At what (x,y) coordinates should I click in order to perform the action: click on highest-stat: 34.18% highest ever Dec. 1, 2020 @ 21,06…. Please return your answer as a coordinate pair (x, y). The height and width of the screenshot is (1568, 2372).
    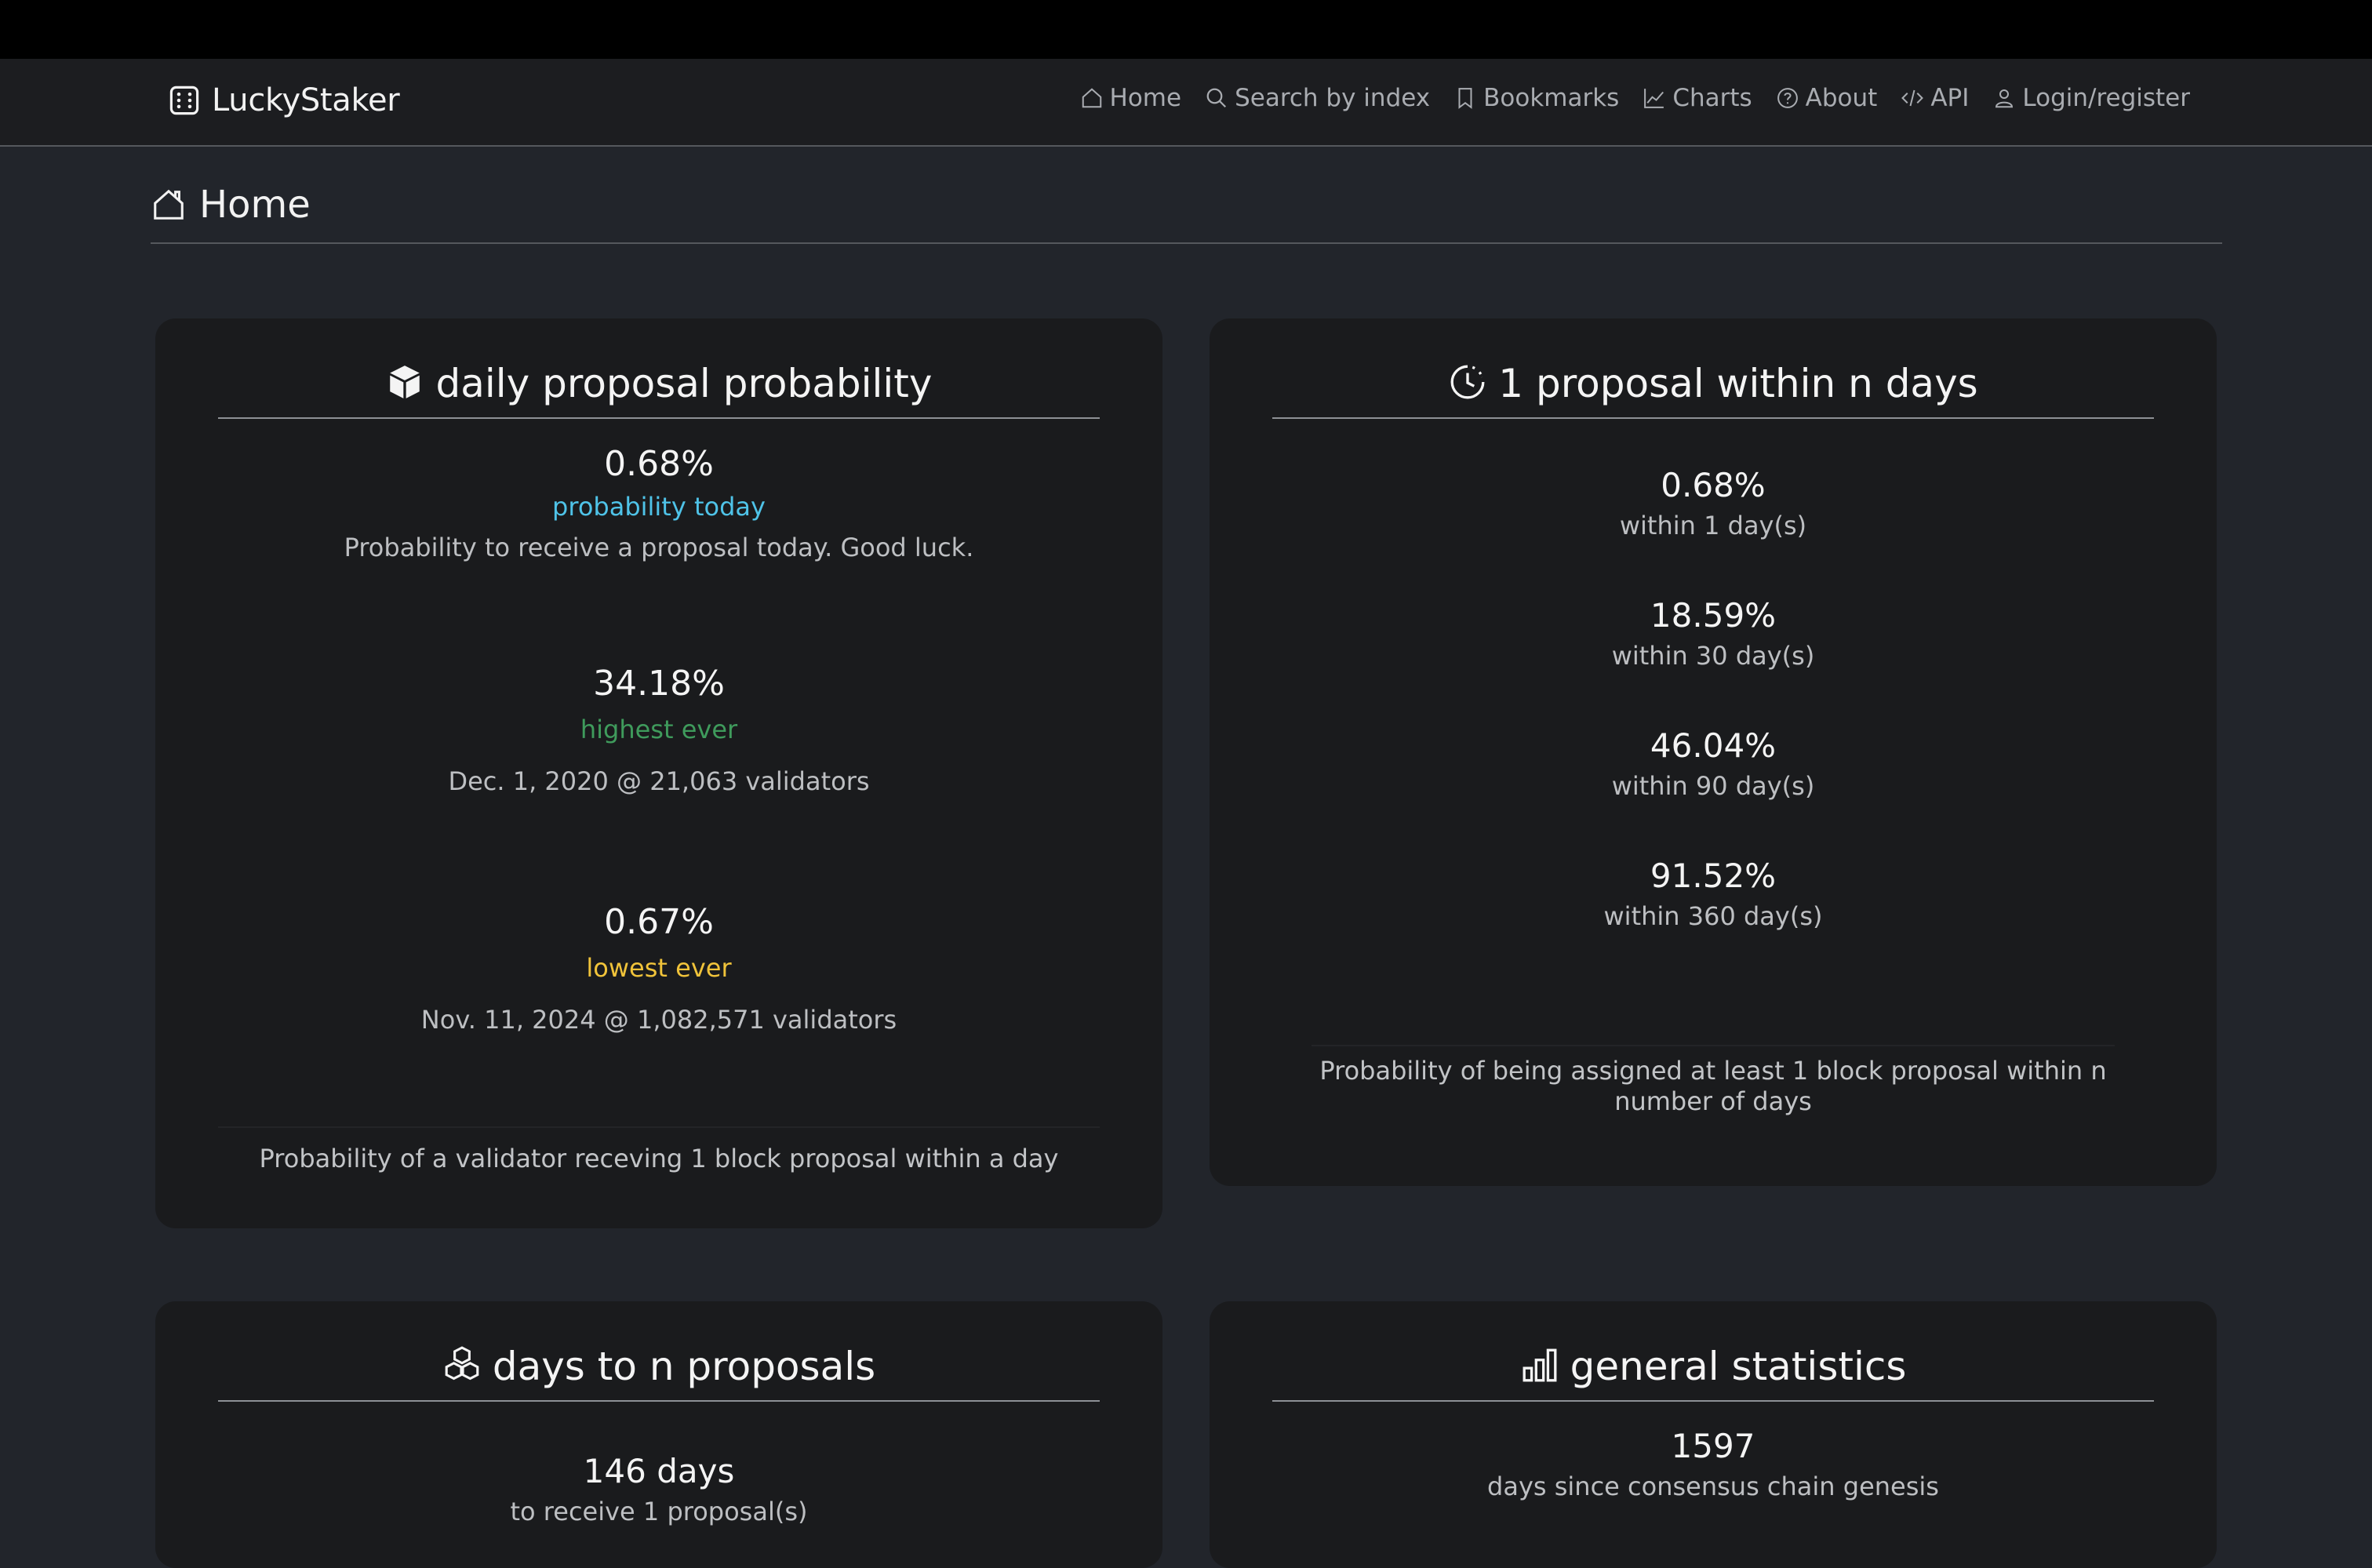
    Looking at the image, I should click on (659, 730).